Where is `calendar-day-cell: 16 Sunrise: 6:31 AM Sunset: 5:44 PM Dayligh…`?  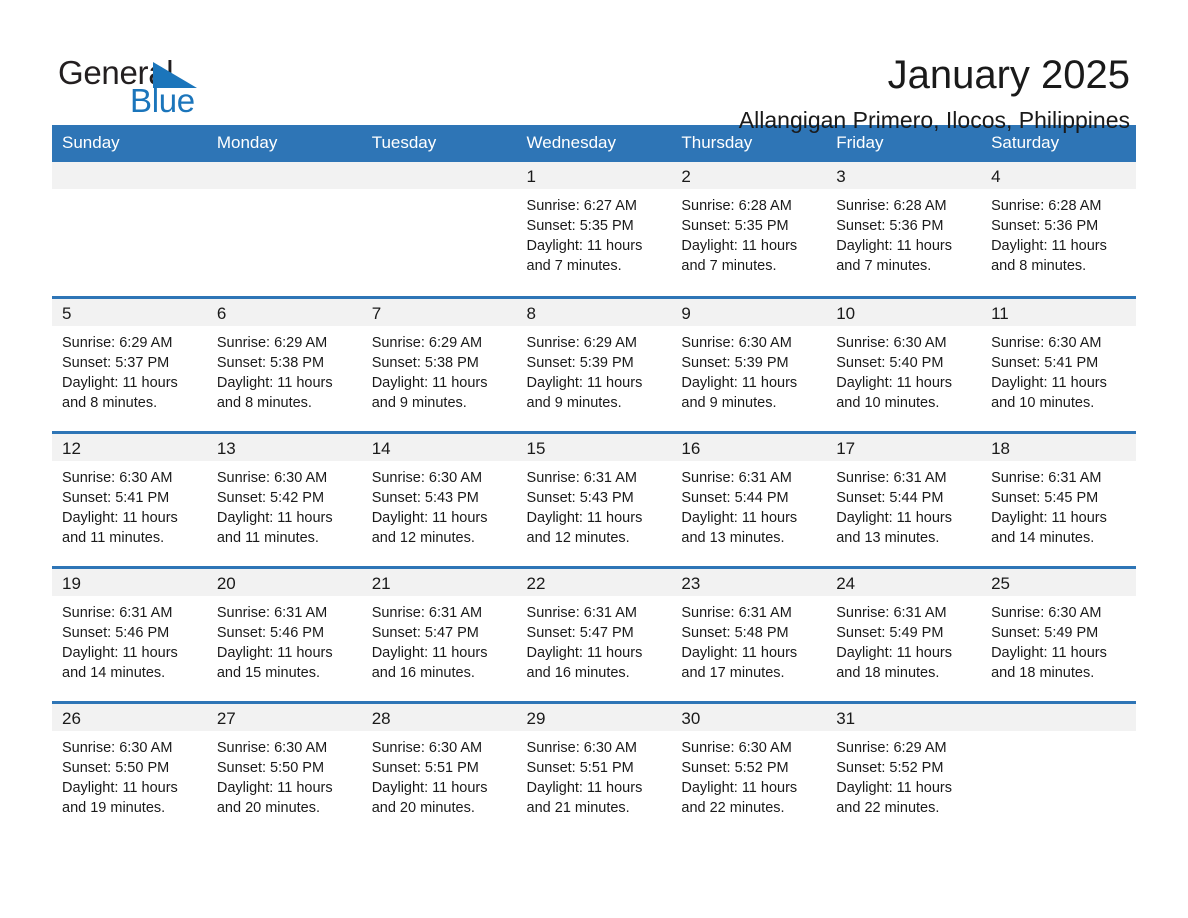
calendar-day-cell: 16 Sunrise: 6:31 AM Sunset: 5:44 PM Dayligh… is located at coordinates (749, 498).